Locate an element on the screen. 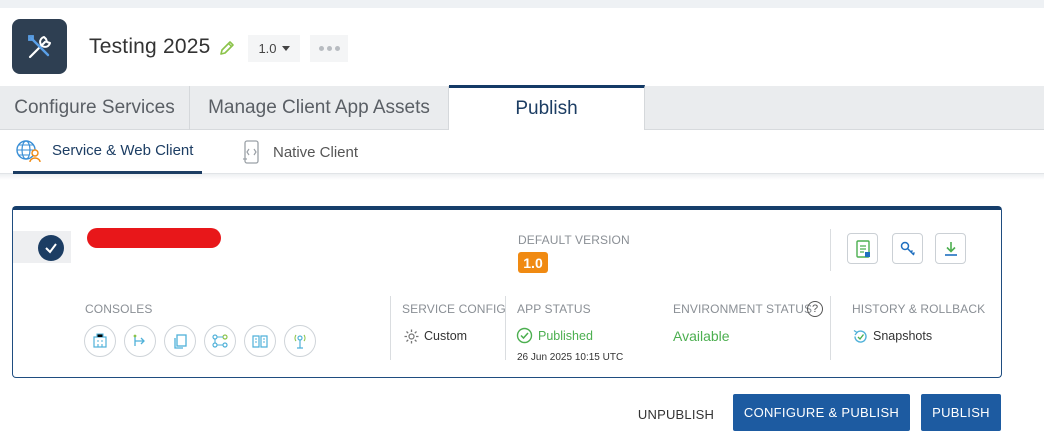  default-version-badge: 1.0 is located at coordinates (533, 262).